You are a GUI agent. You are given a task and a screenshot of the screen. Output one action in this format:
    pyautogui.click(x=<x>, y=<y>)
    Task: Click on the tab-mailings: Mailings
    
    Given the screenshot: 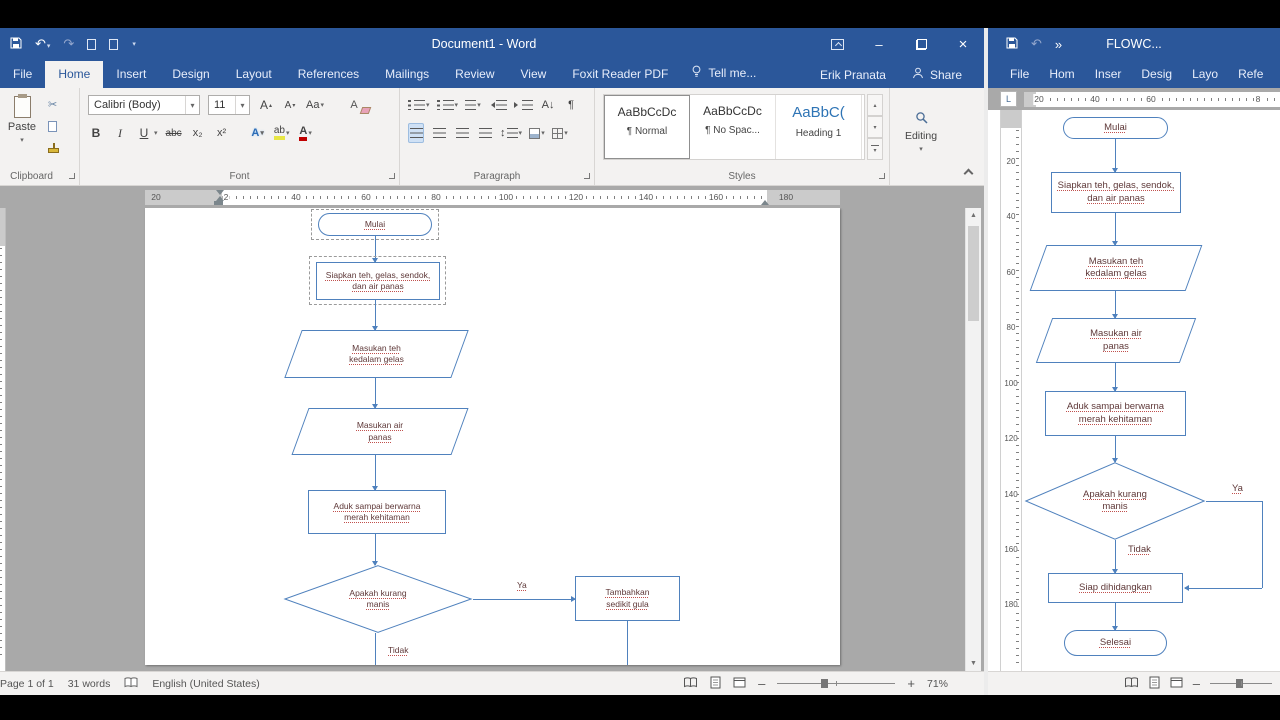 What is the action you would take?
    pyautogui.click(x=407, y=74)
    